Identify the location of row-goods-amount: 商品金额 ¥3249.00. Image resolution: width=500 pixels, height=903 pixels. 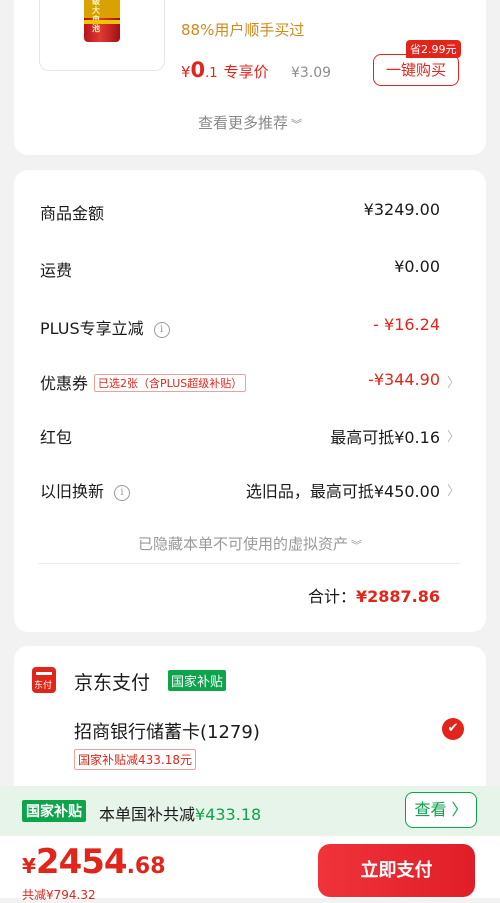
(240, 211).